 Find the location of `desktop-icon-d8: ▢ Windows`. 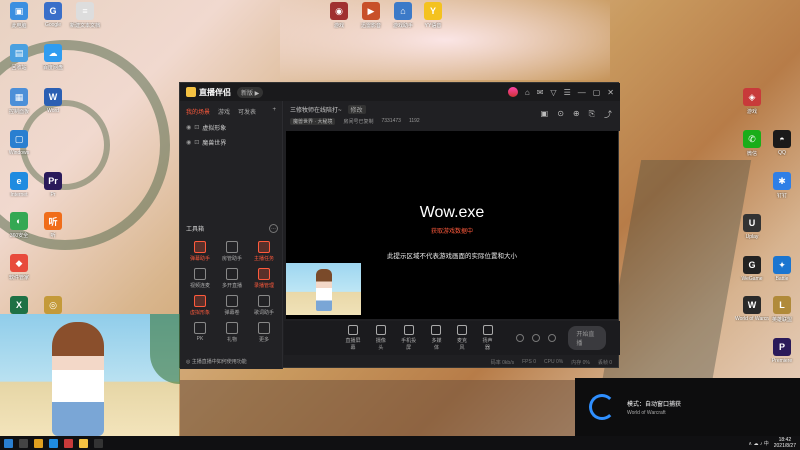

desktop-icon-d8: ▢ Windows is located at coordinates (19, 143).